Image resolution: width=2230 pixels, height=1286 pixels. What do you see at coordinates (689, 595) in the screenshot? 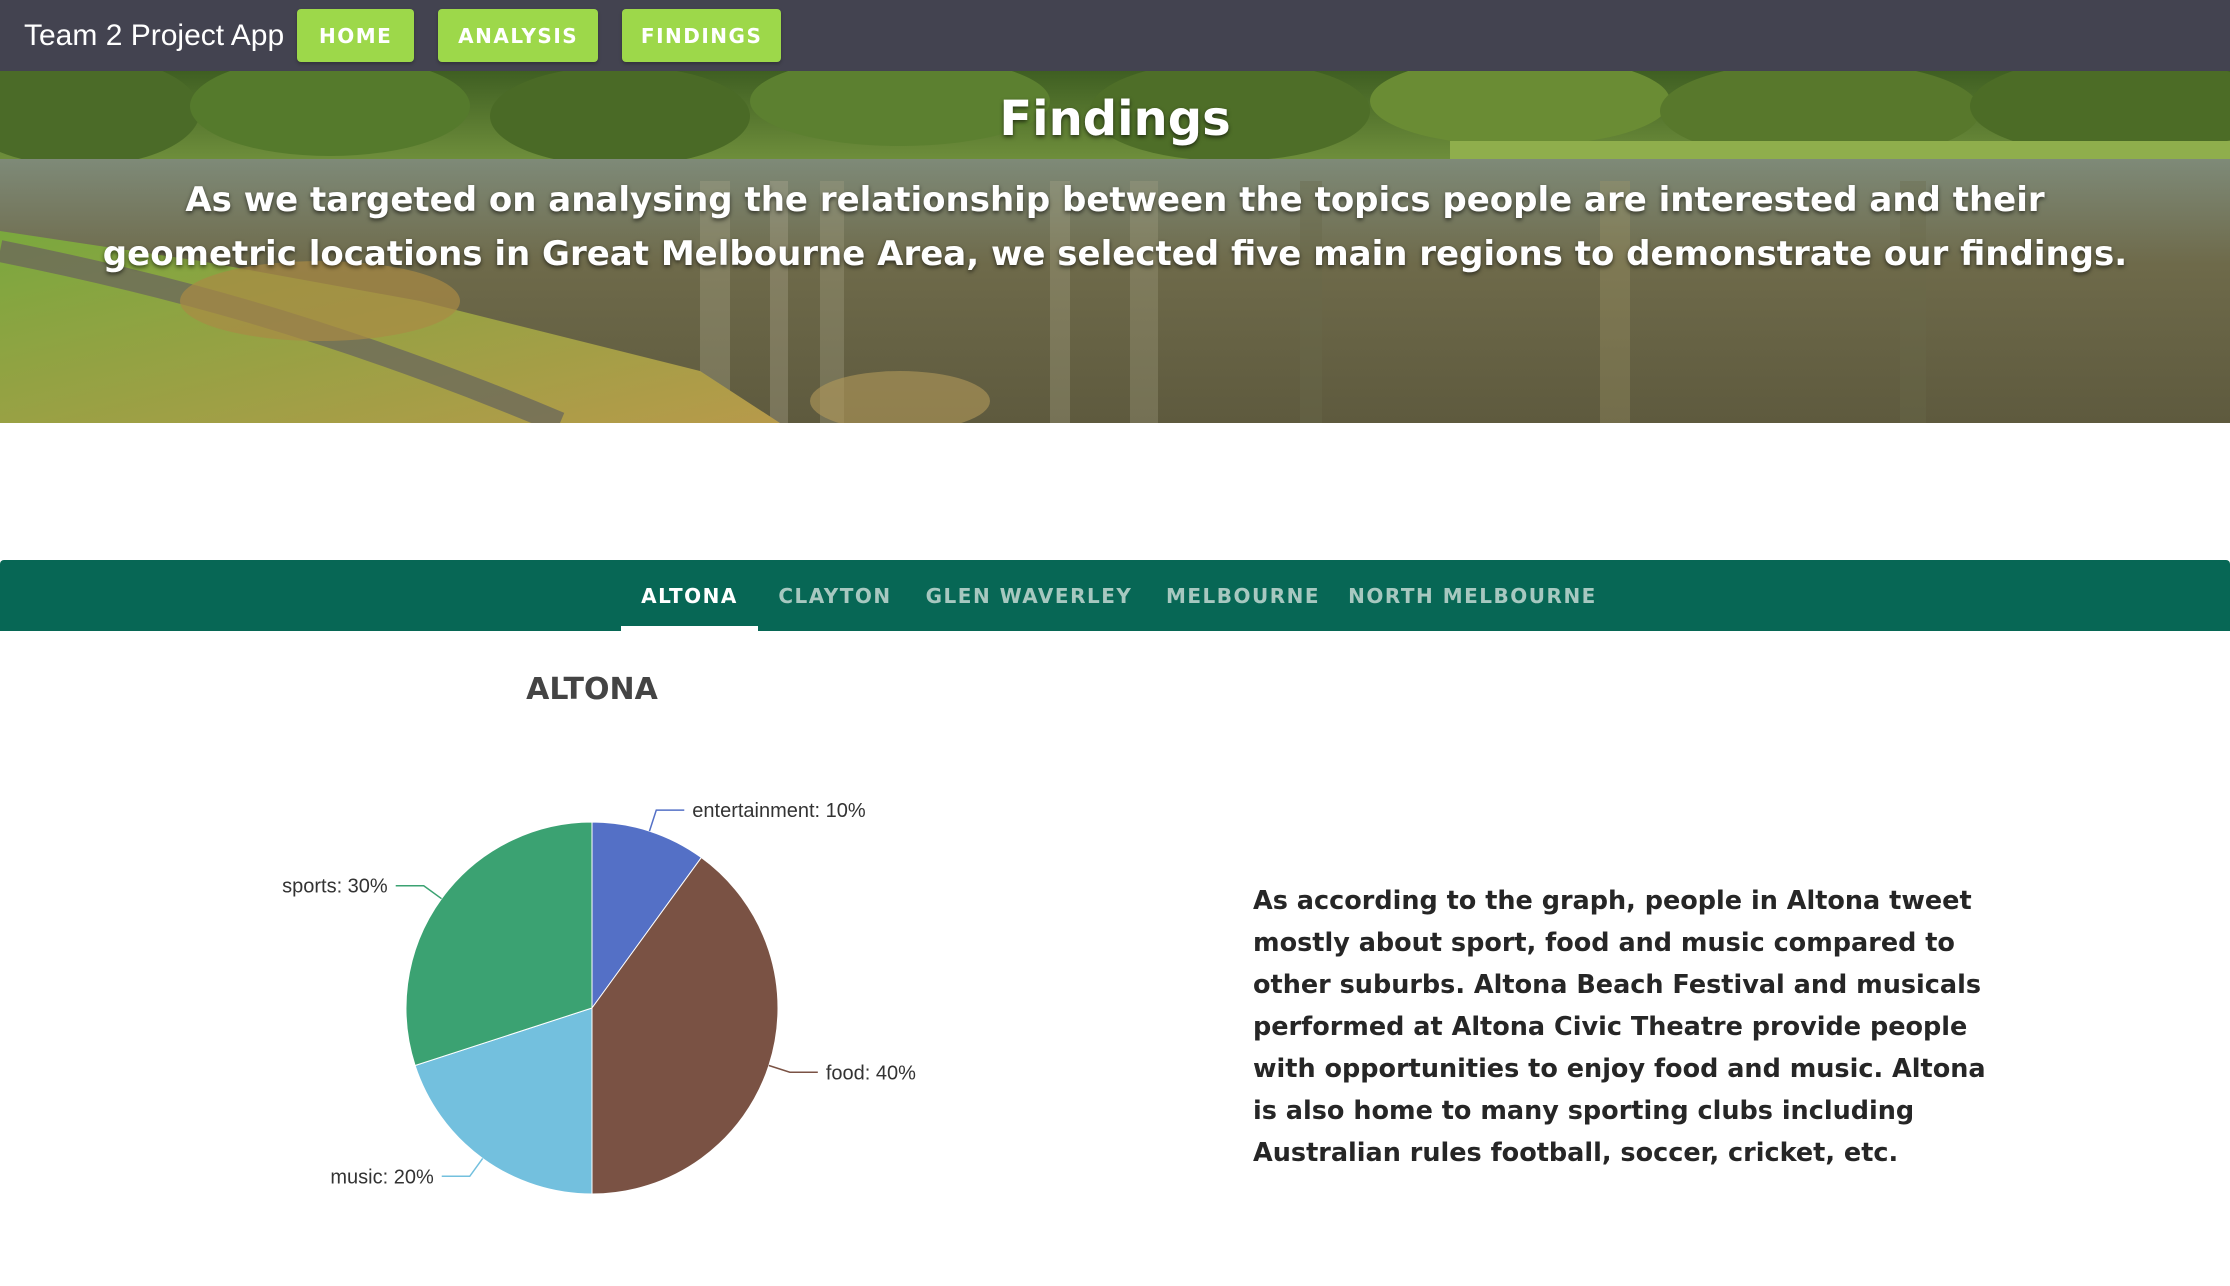
I see `tab-altona: ALTONA` at bounding box center [689, 595].